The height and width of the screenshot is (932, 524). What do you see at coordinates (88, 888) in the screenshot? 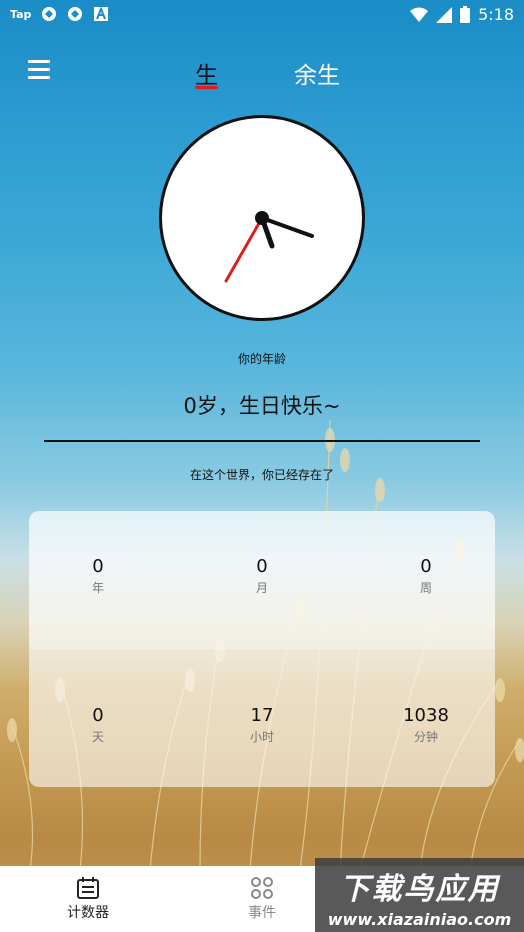
I see `calendar-icon` at bounding box center [88, 888].